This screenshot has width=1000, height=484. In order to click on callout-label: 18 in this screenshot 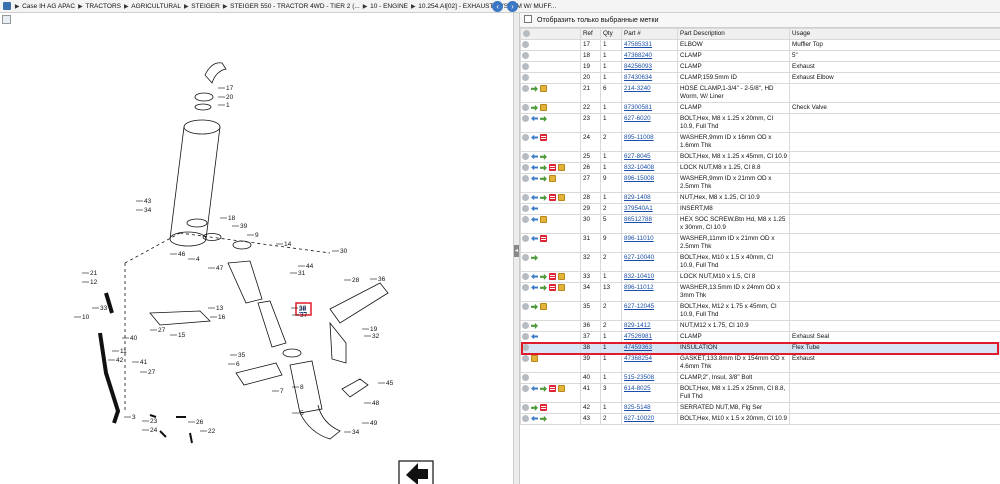, I will do `click(232, 218)`.